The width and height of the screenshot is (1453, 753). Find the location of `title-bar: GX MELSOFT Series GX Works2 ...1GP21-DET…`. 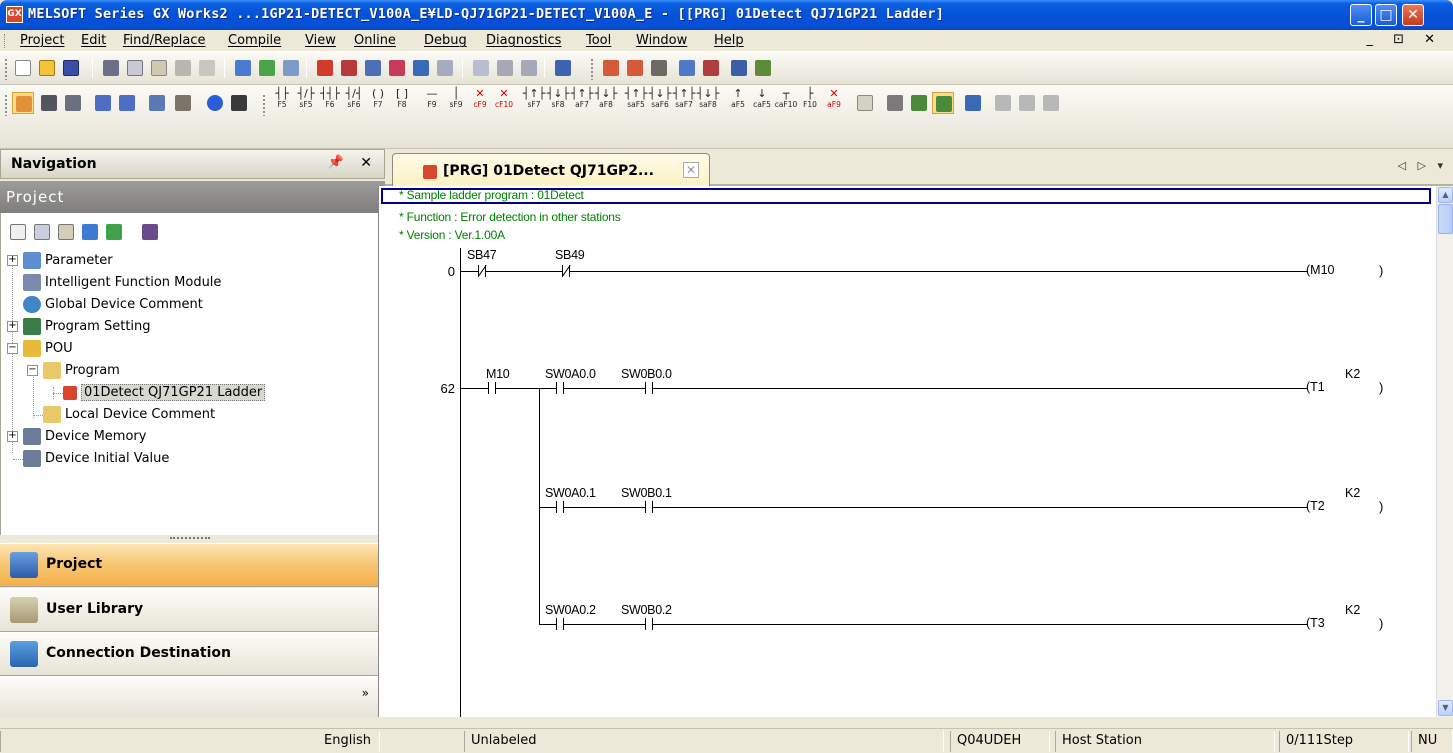

title-bar: GX MELSOFT Series GX Works2 ...1GP21-DET… is located at coordinates (726, 15).